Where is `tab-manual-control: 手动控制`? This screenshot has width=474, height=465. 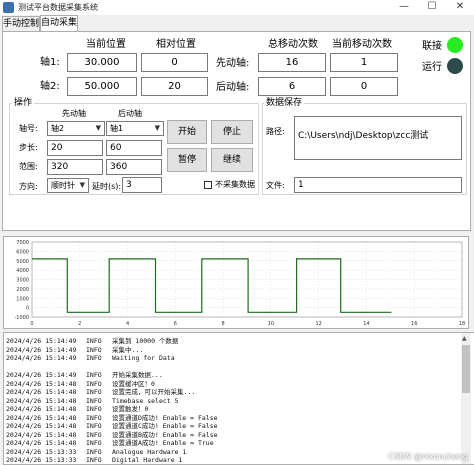 tab-manual-control: 手动控制 is located at coordinates (21, 23).